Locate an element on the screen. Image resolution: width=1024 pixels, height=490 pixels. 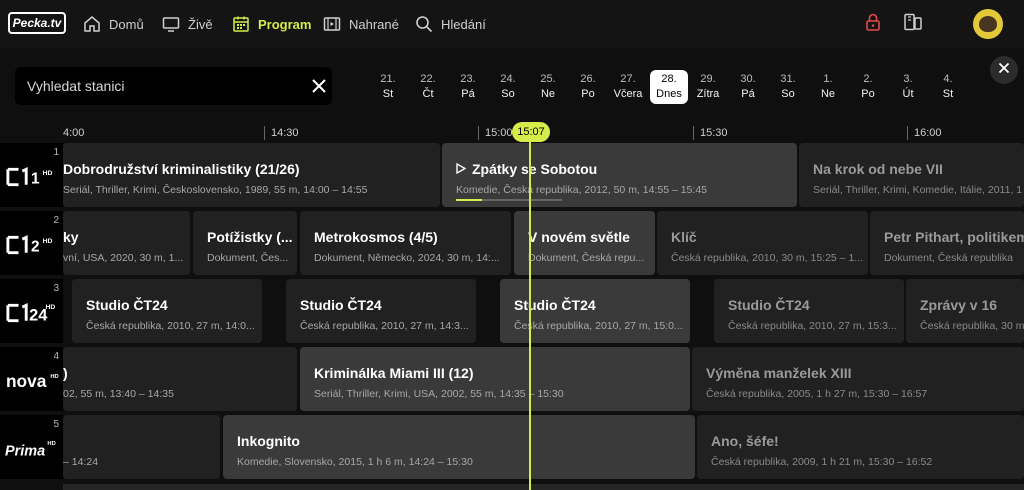
user-avatar is located at coordinates (988, 24).